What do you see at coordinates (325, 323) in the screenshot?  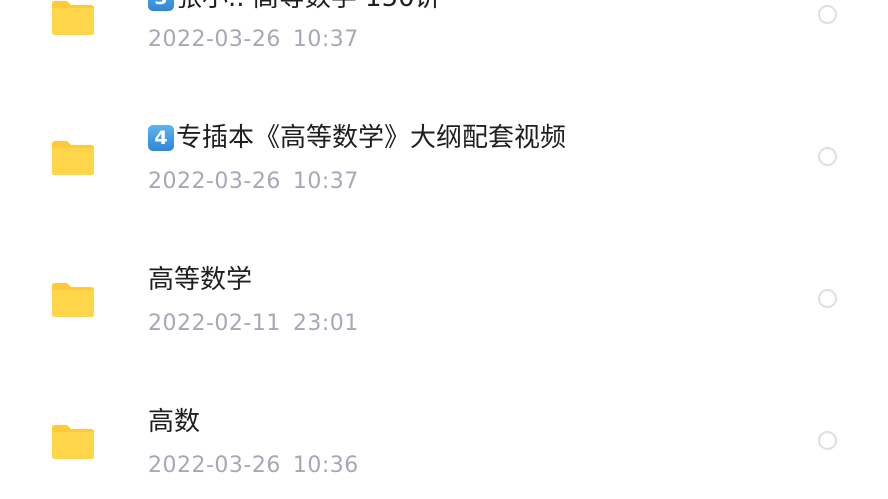 I see `time-text: 23:01` at bounding box center [325, 323].